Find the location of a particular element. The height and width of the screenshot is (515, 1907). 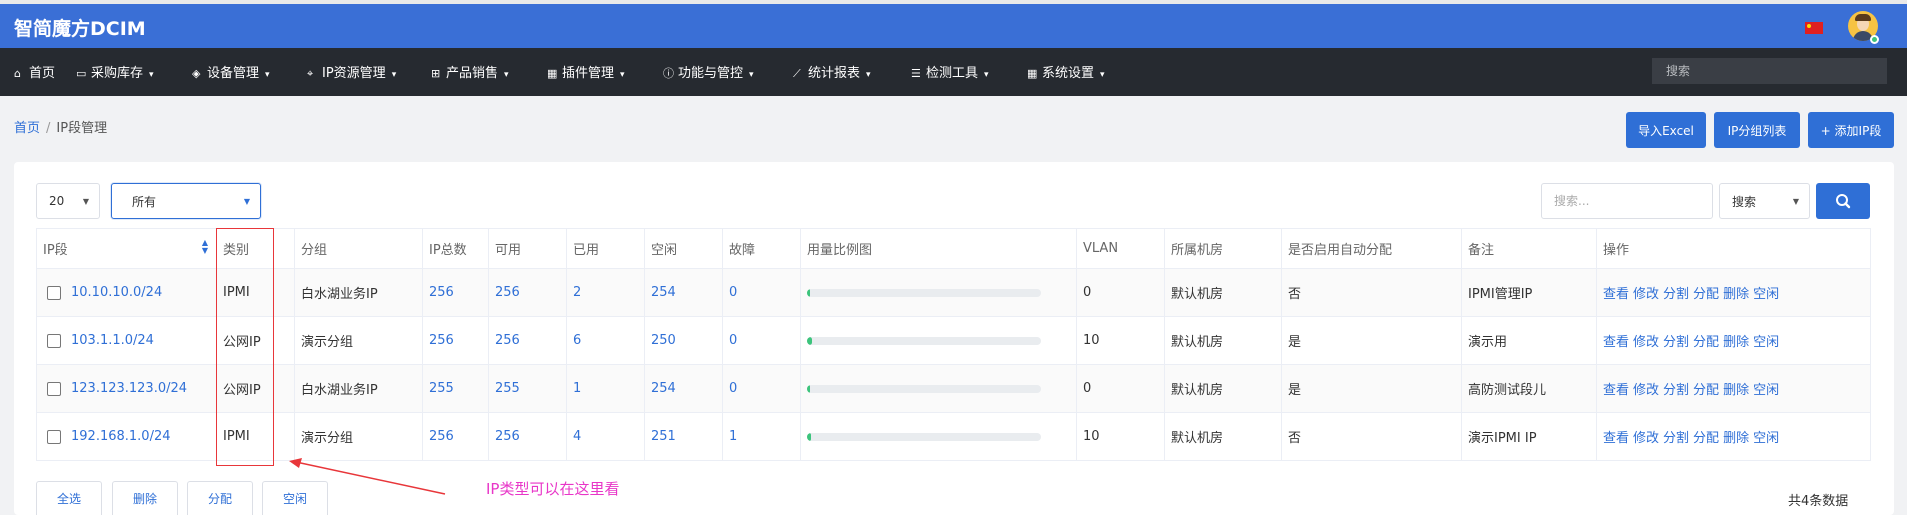

cell-type: IPMI is located at coordinates (255, 292).